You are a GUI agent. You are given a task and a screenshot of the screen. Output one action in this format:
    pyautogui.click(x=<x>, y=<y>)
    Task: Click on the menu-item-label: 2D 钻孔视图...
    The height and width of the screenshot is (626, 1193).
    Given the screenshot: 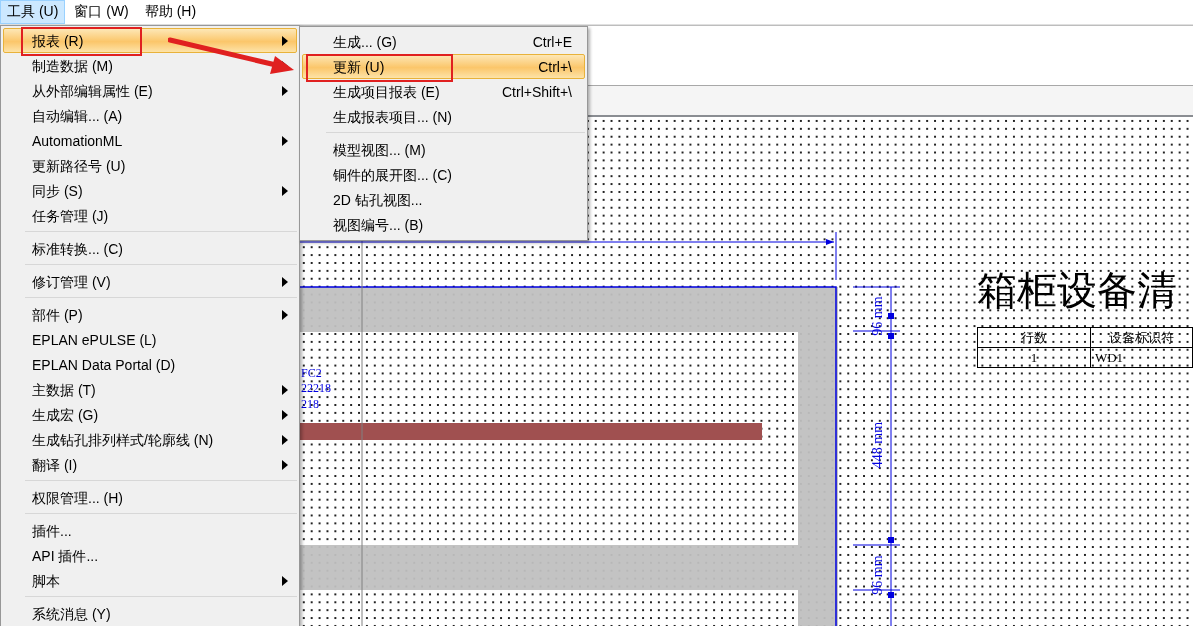 What is the action you would take?
    pyautogui.click(x=378, y=199)
    